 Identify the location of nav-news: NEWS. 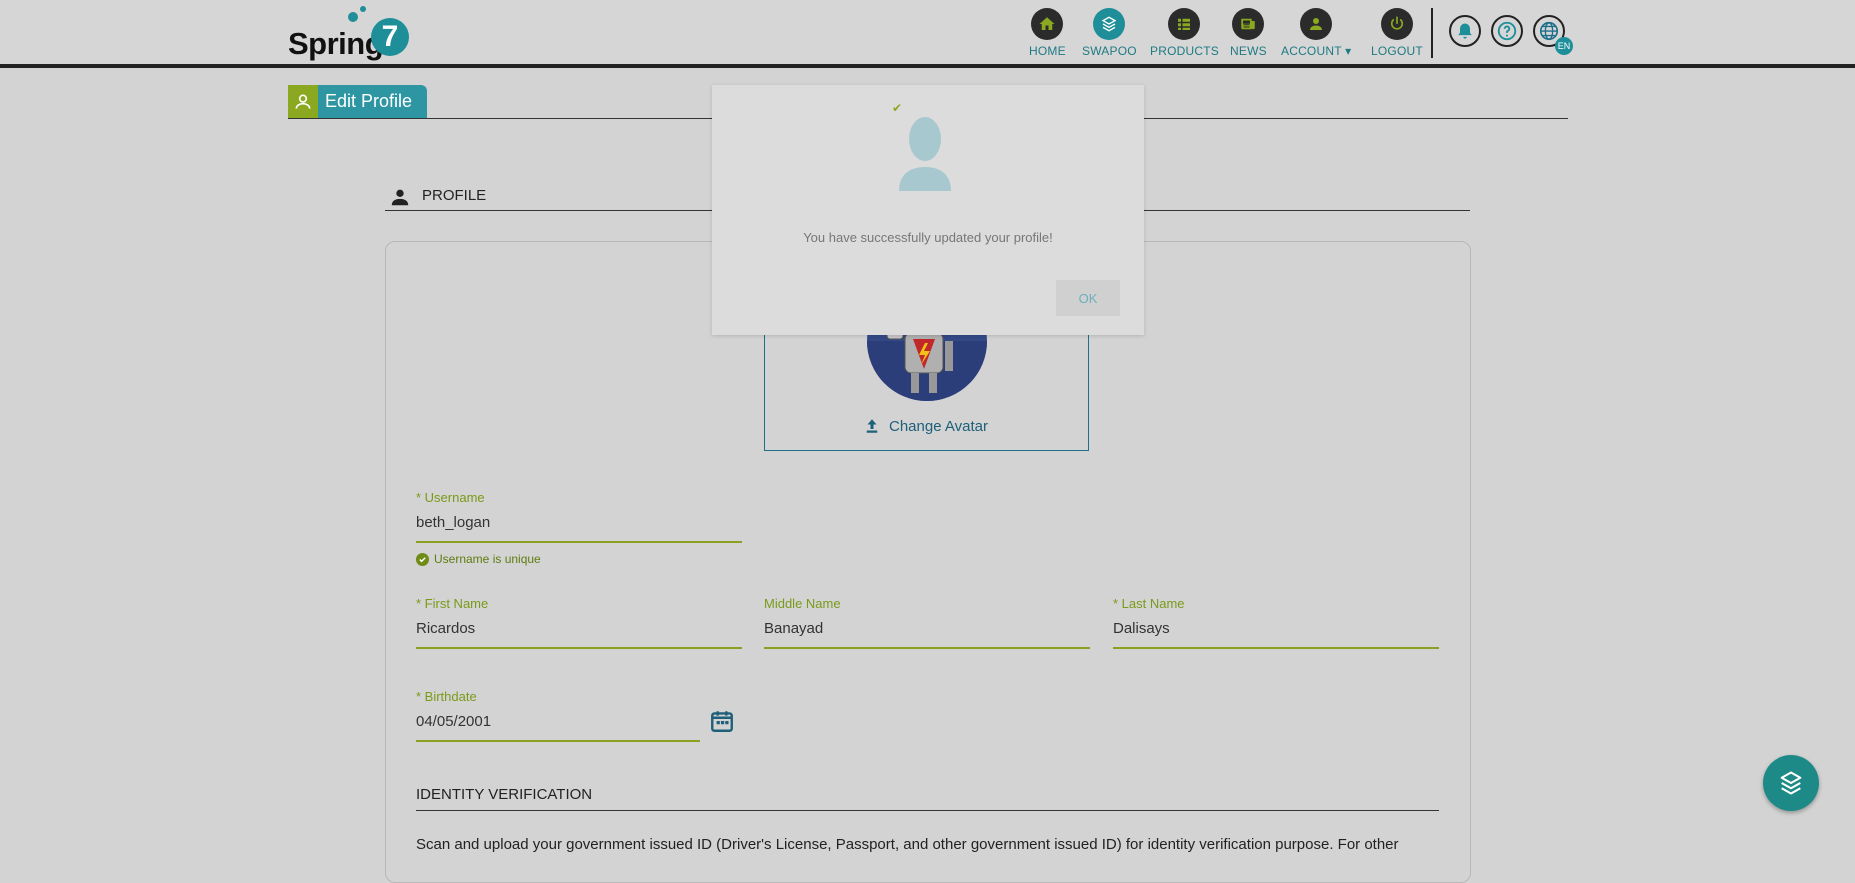
(1248, 33).